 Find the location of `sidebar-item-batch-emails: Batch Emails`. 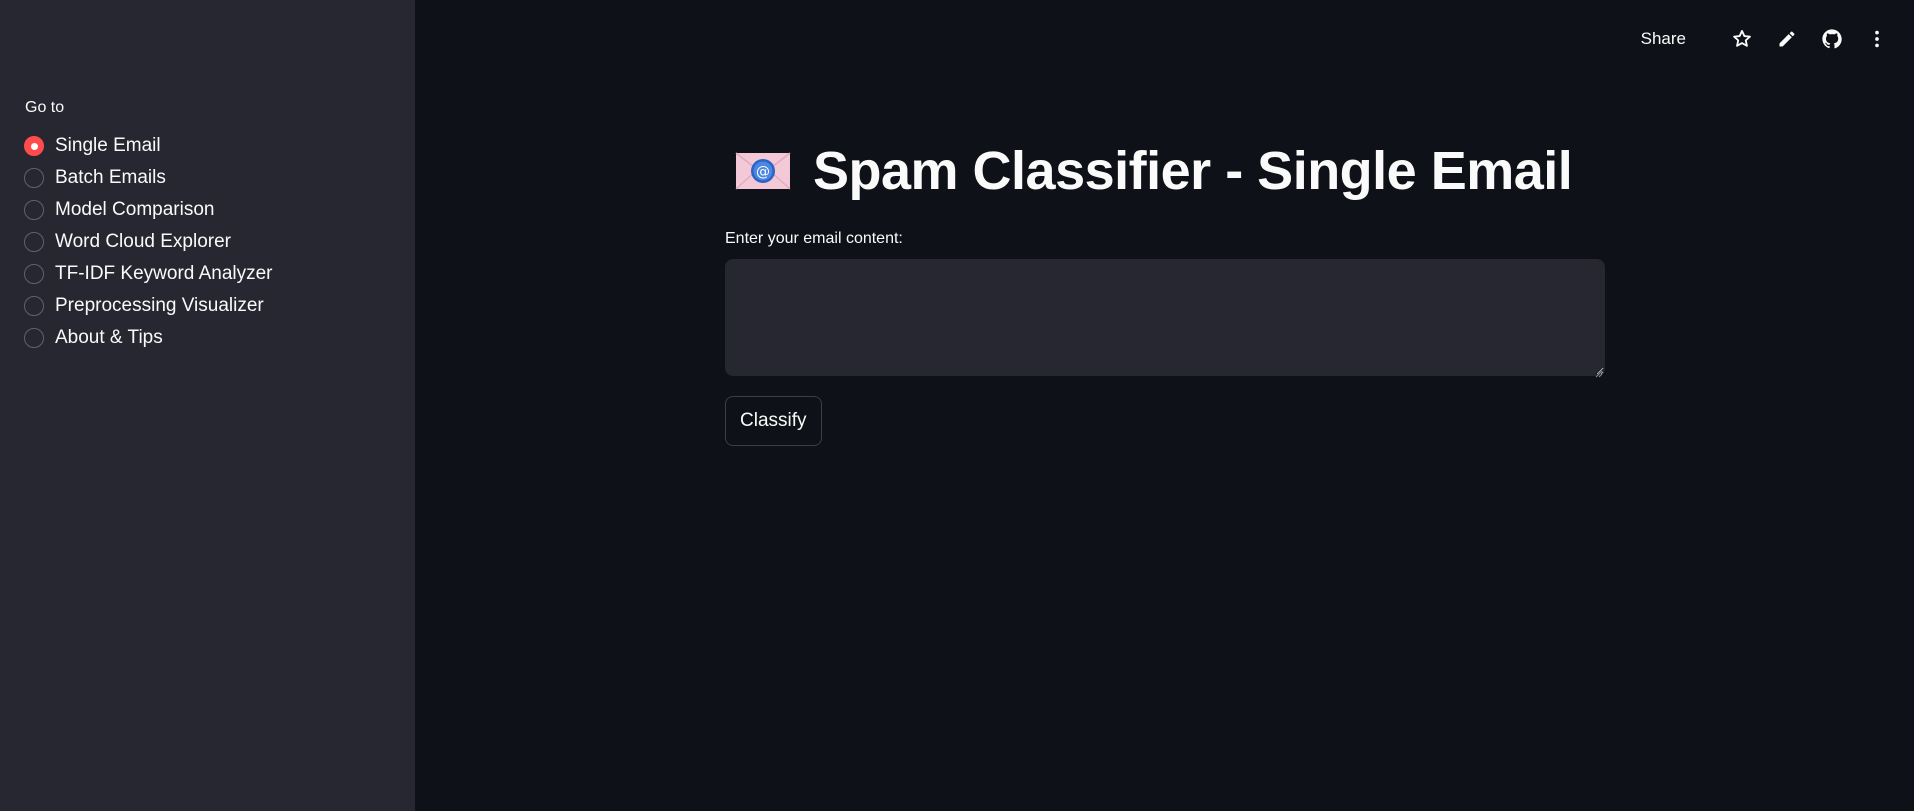

sidebar-item-batch-emails: Batch Emails is located at coordinates (148, 178).